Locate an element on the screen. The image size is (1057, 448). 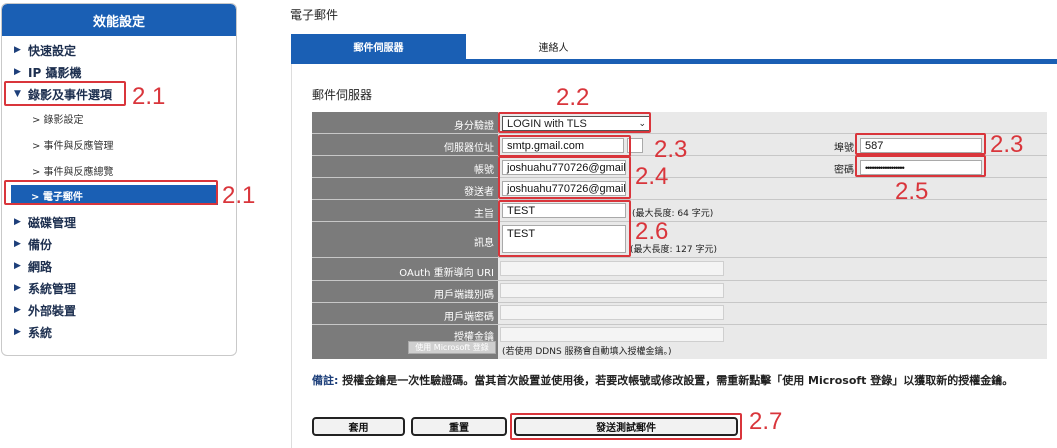
sidebar-subitem-recording: > 錄影設定 is located at coordinates (58, 118).